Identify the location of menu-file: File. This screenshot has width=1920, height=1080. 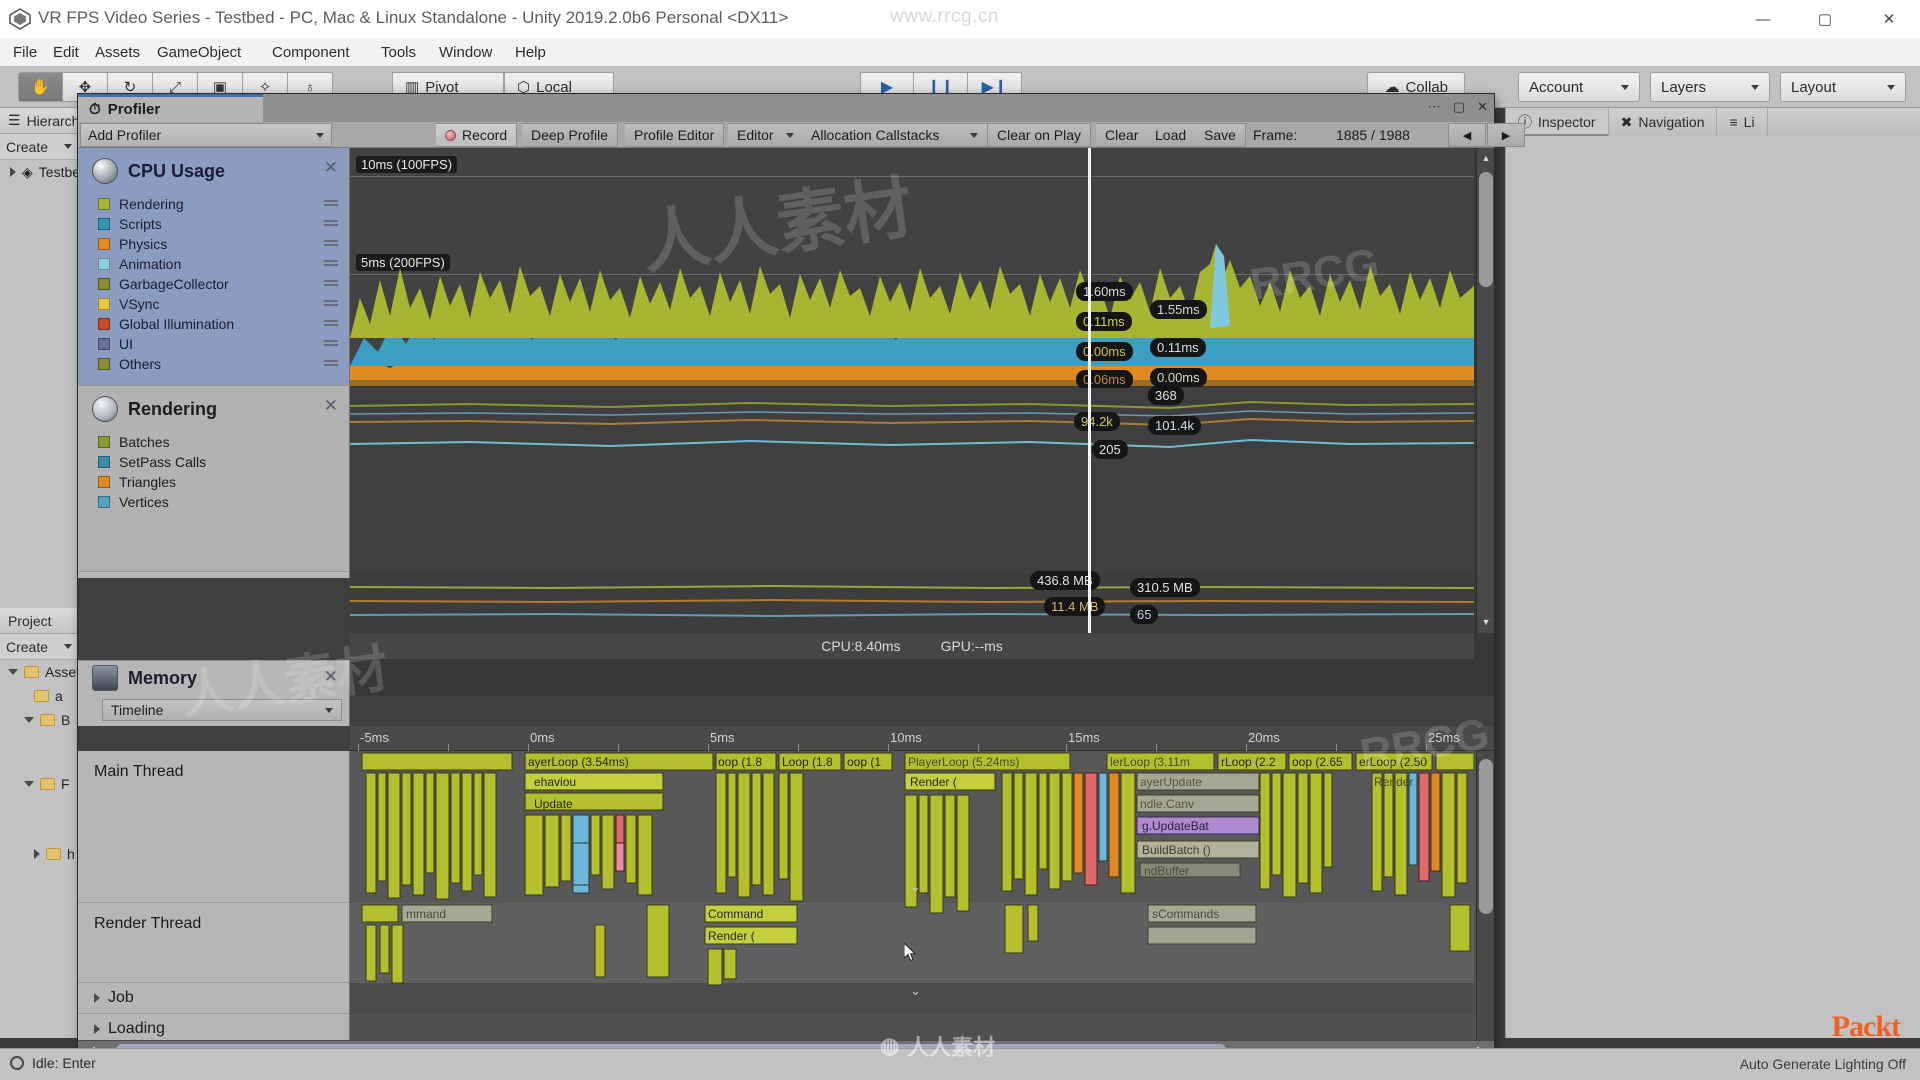
(25, 52).